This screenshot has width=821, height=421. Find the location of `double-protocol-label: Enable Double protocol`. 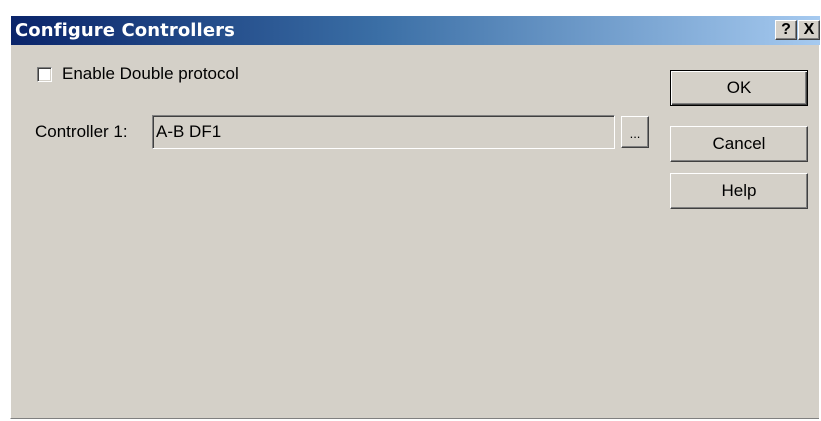

double-protocol-label: Enable Double protocol is located at coordinates (150, 73).